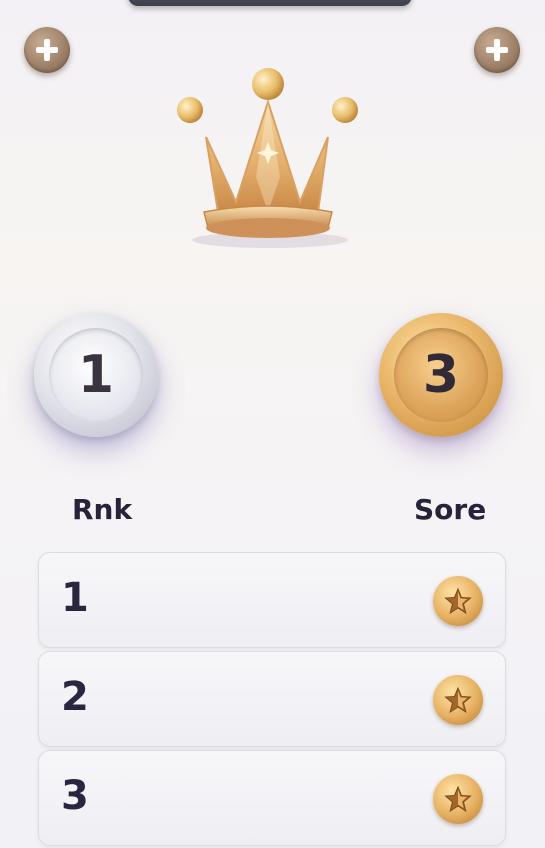 The width and height of the screenshot is (545, 848). Describe the element at coordinates (75, 598) in the screenshot. I see `row-rank: 1` at that location.